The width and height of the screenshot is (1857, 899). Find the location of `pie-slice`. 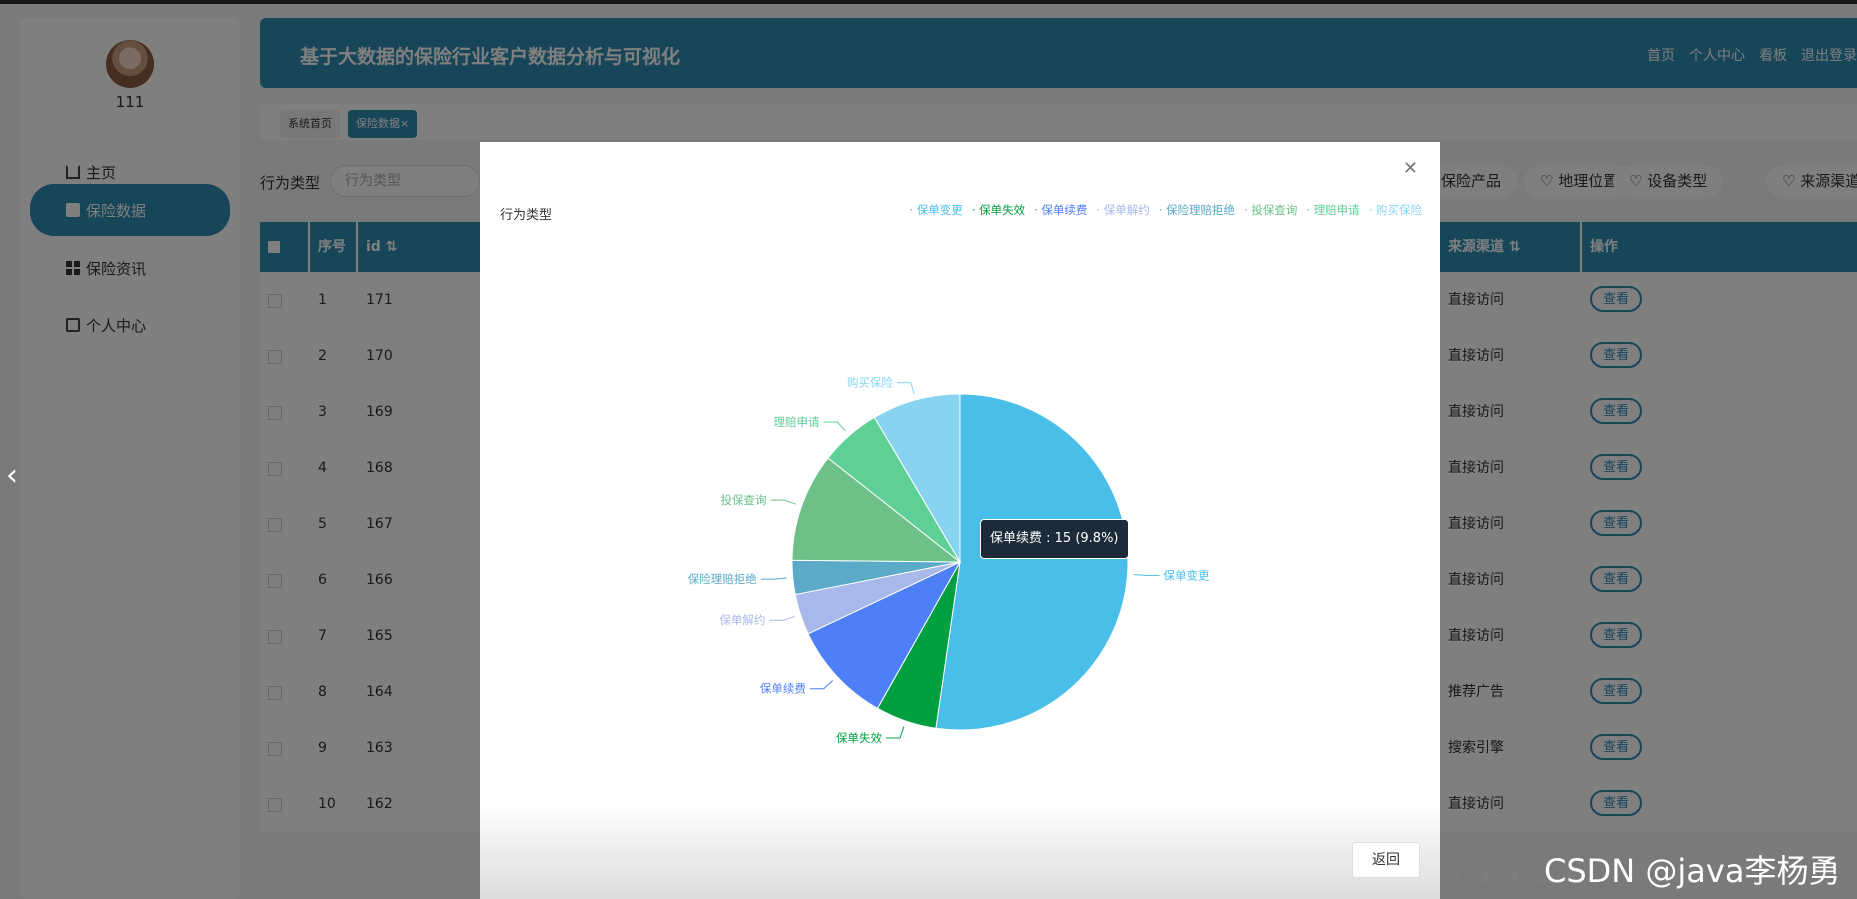

pie-slice is located at coordinates (1032, 562).